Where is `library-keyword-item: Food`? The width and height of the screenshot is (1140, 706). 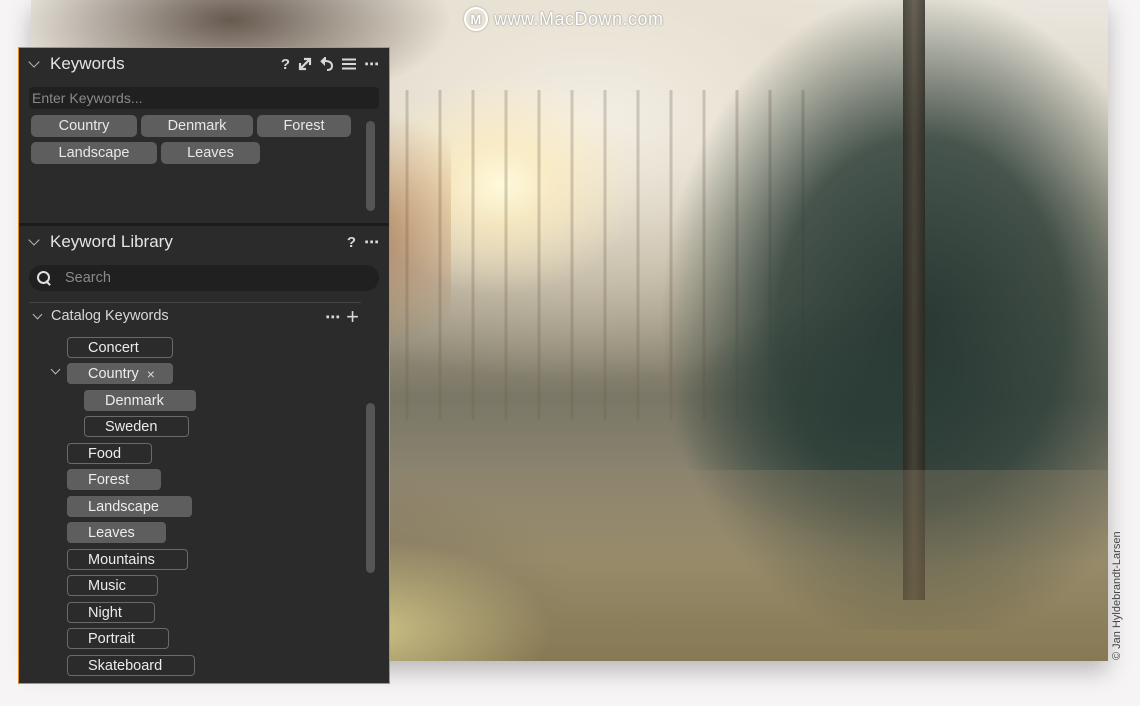 library-keyword-item: Food is located at coordinates (109, 453).